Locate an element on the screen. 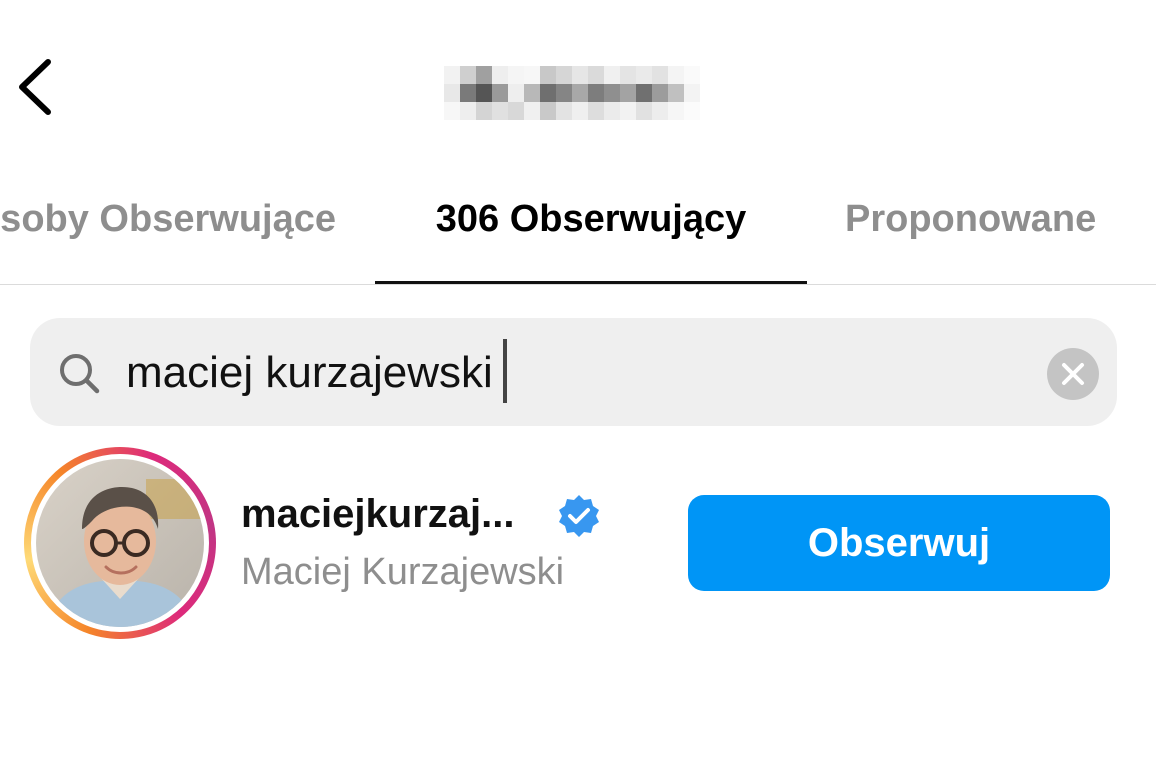 Image resolution: width=1156 pixels, height=768 pixels. clear-search-button is located at coordinates (1073, 374).